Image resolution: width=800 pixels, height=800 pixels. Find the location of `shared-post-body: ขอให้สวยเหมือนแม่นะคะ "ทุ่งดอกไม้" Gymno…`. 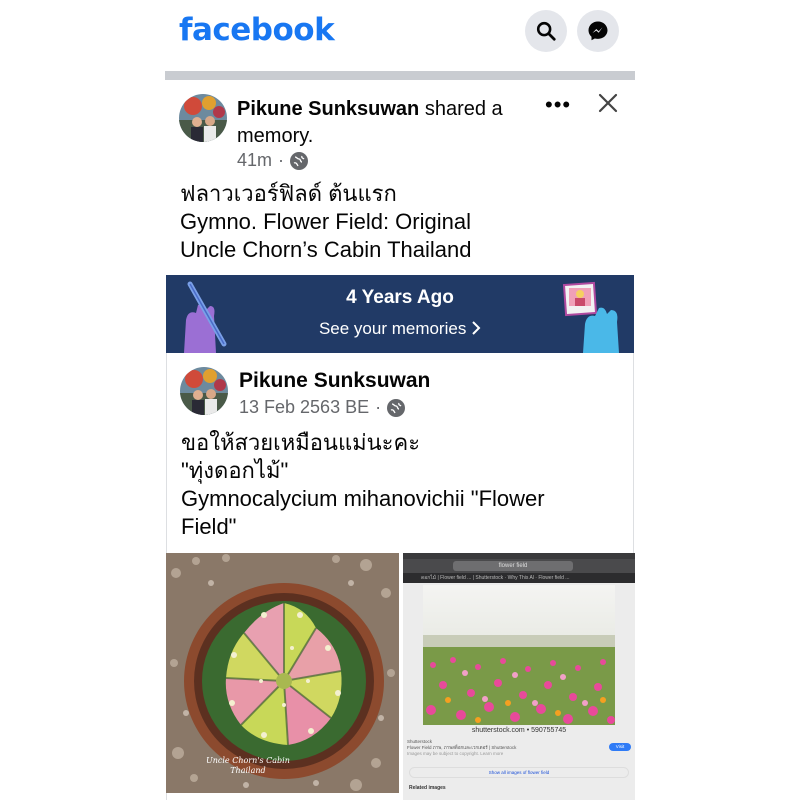

shared-post-body: ขอให้สวยเหมือนแม่นะคะ "ทุ่งดอกไม้" Gymno… is located at coordinates (363, 485).